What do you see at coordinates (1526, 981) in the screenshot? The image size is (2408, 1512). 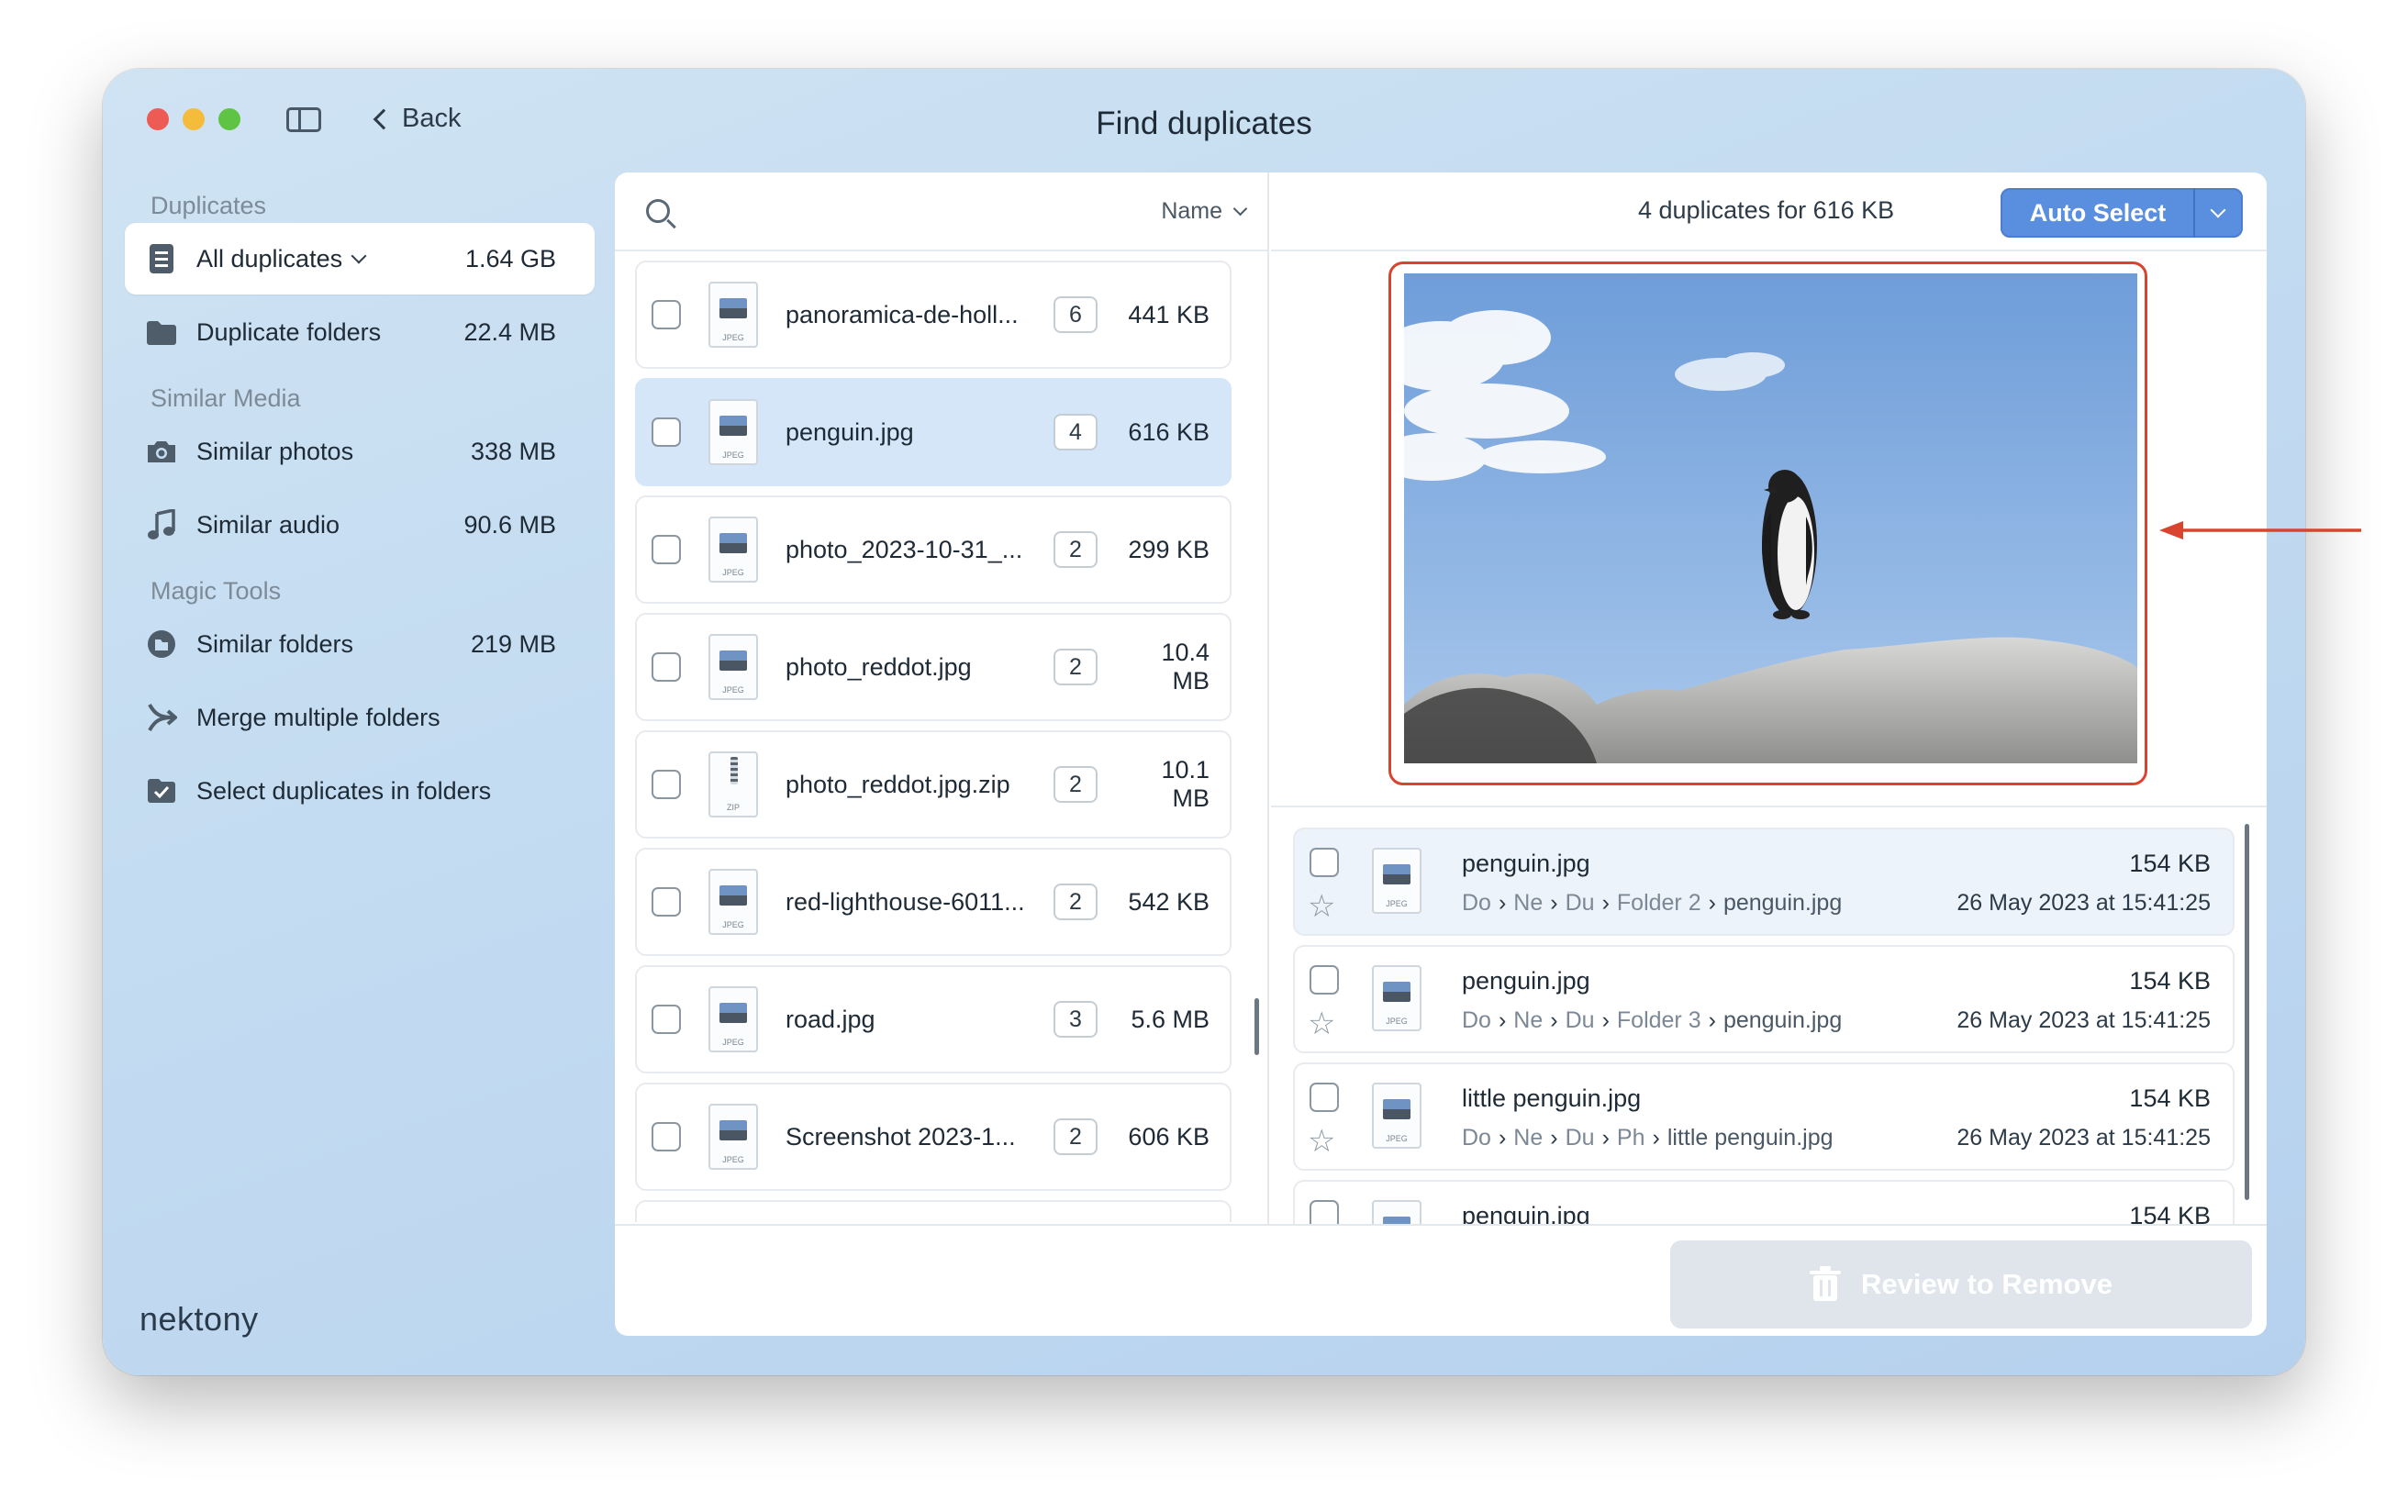 I see `duplicate-name: penguin.jpg` at bounding box center [1526, 981].